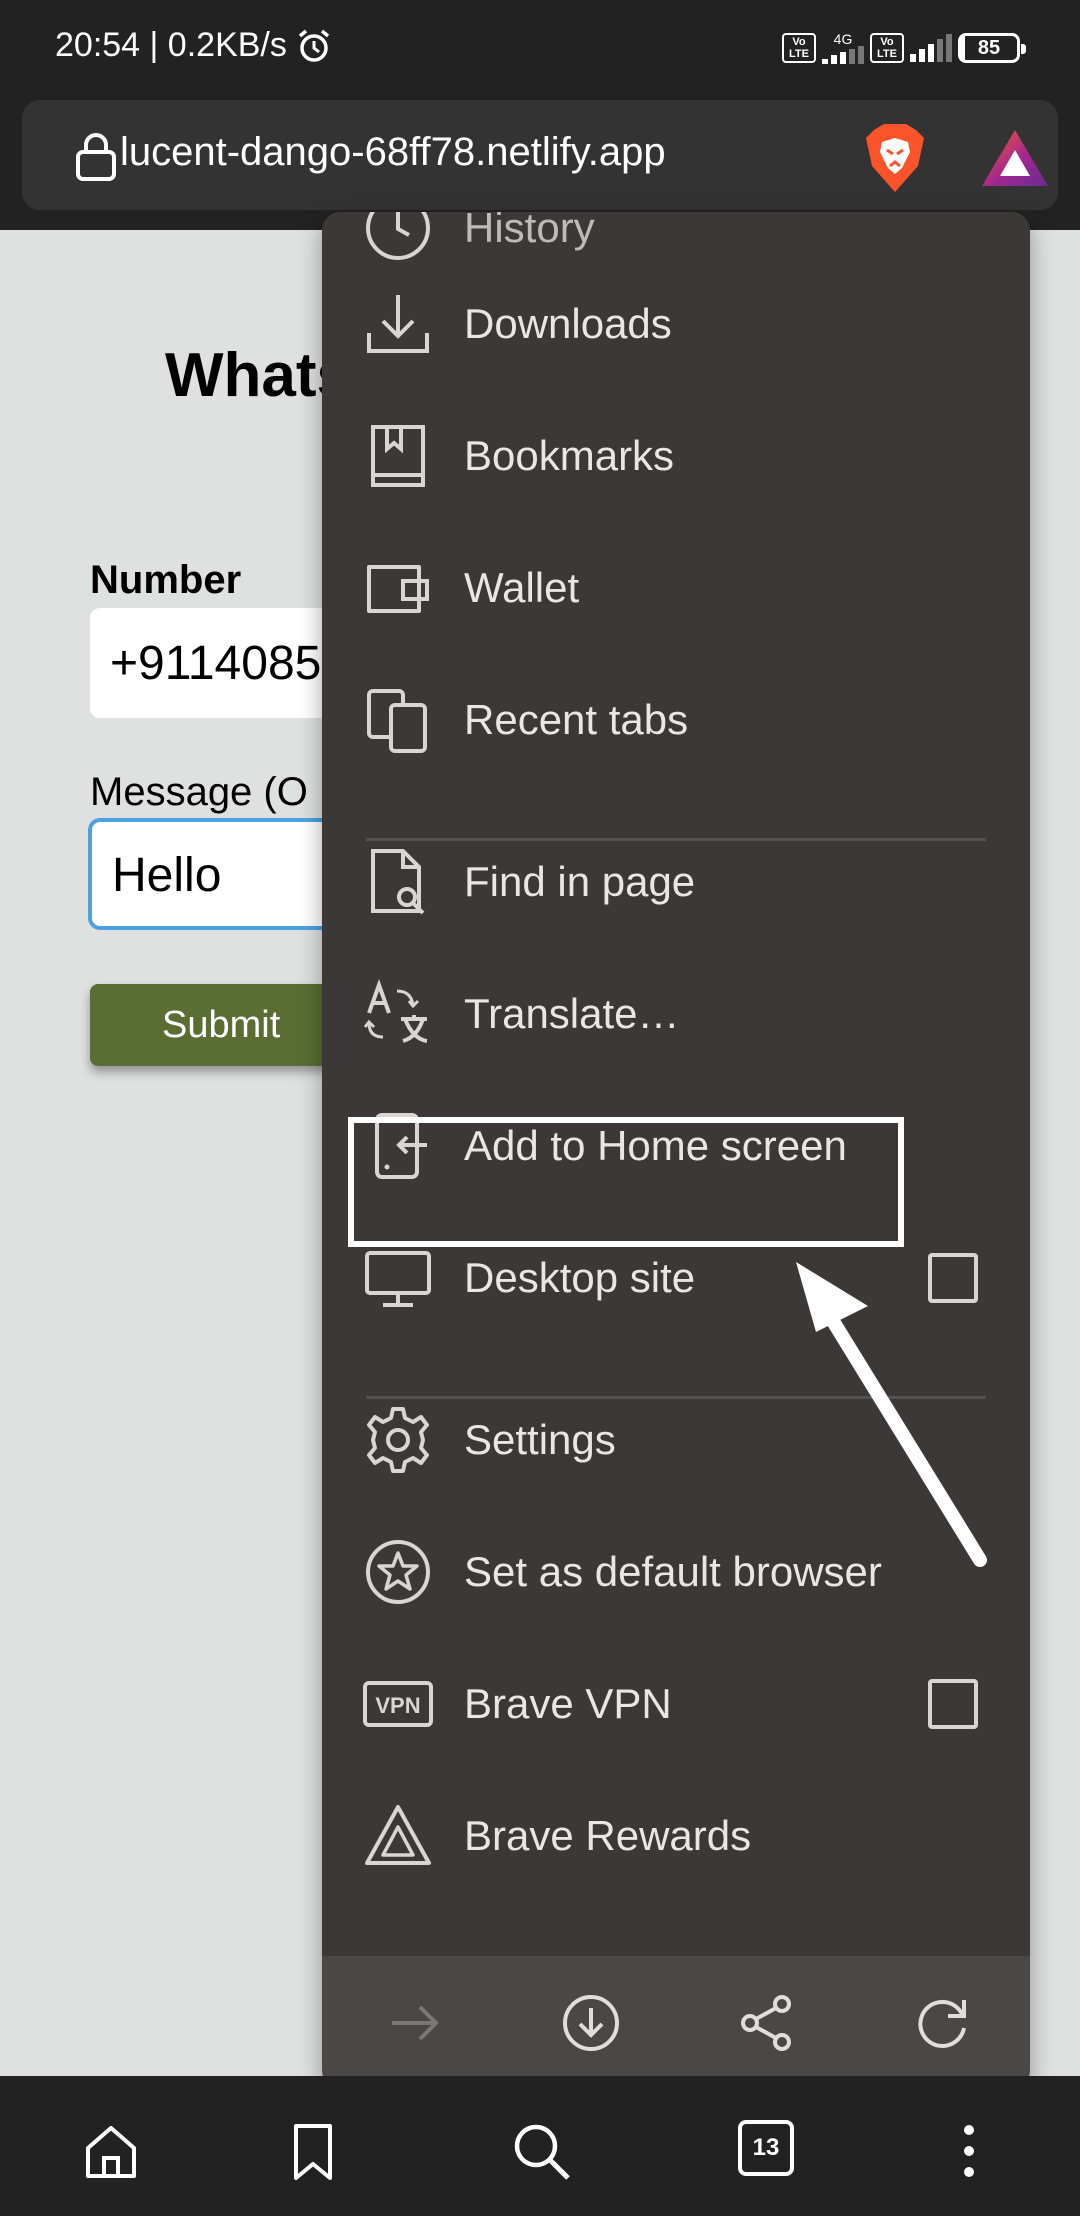 This screenshot has width=1080, height=2216. What do you see at coordinates (568, 323) in the screenshot?
I see `menu-label-downloads: Downloads` at bounding box center [568, 323].